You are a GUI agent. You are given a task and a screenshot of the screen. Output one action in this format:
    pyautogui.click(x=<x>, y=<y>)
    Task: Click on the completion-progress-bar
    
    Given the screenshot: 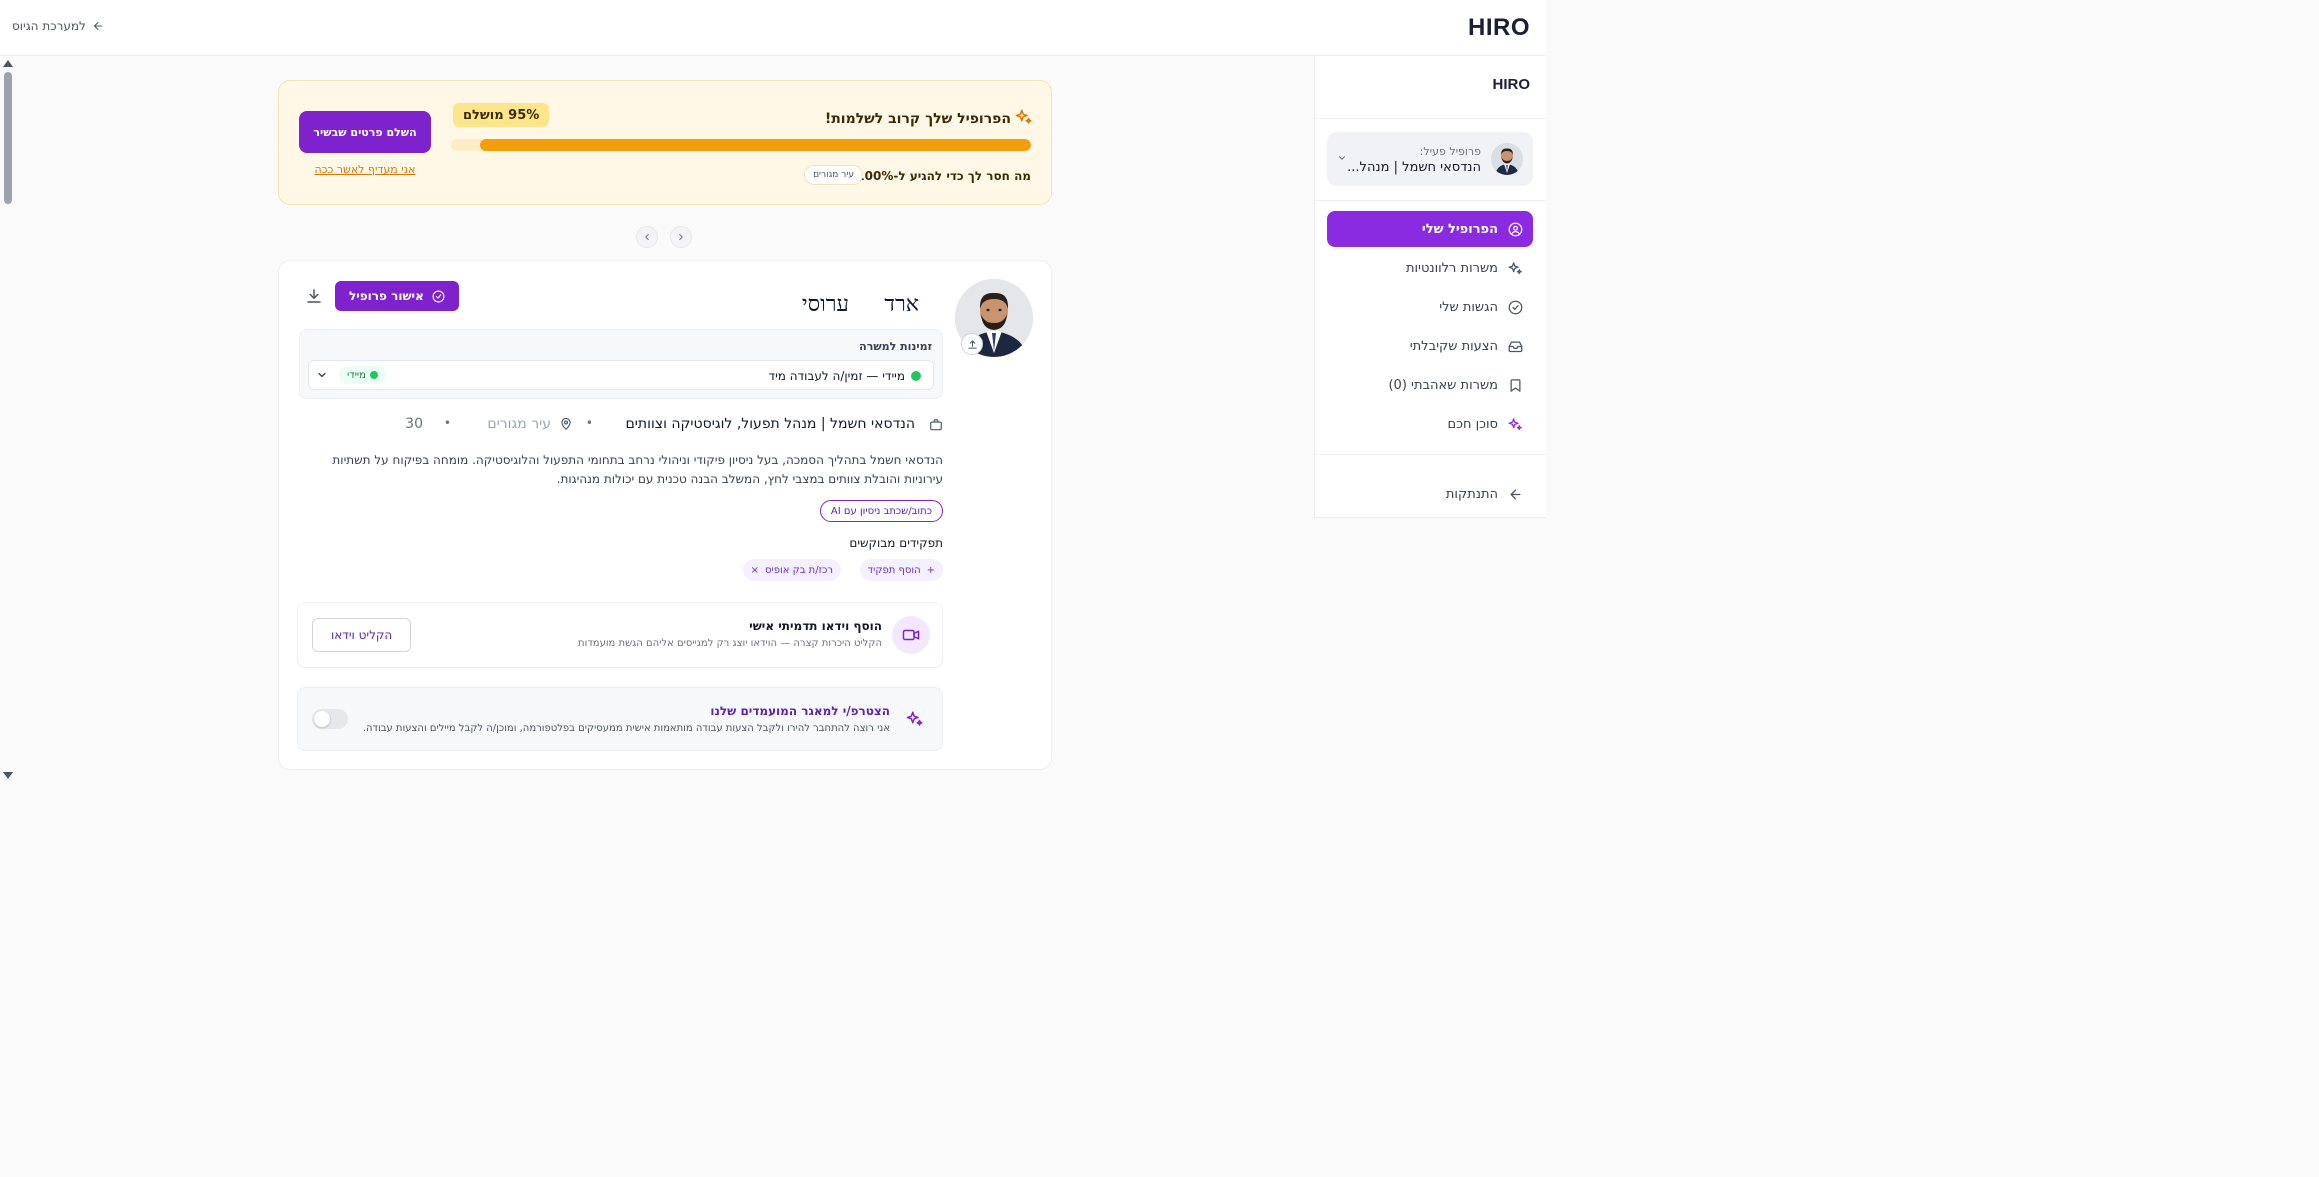 What is the action you would take?
    pyautogui.click(x=741, y=145)
    